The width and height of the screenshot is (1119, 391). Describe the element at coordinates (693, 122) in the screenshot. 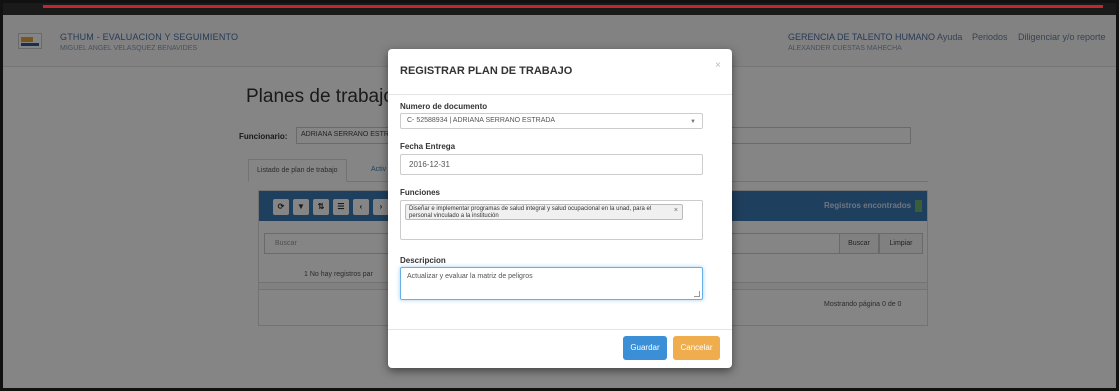

I see `chevron-down-icon: ▼` at that location.